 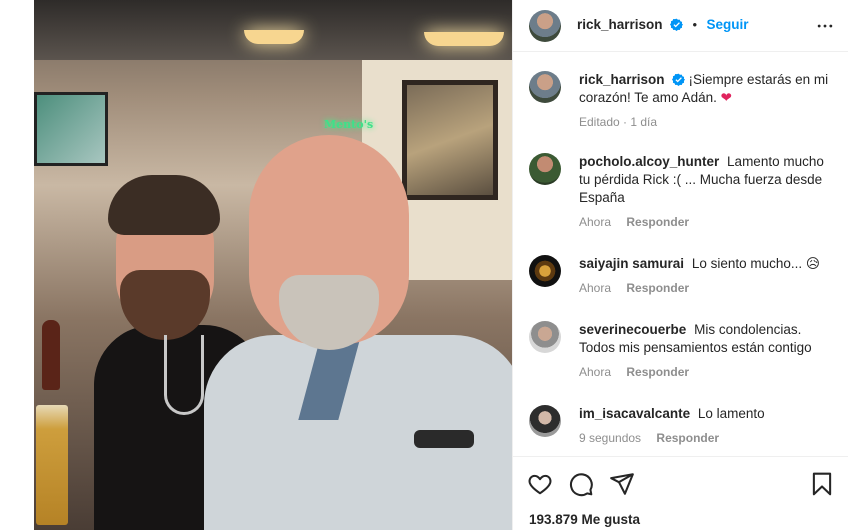 I want to click on comment-text: Lo lamento, so click(x=731, y=413).